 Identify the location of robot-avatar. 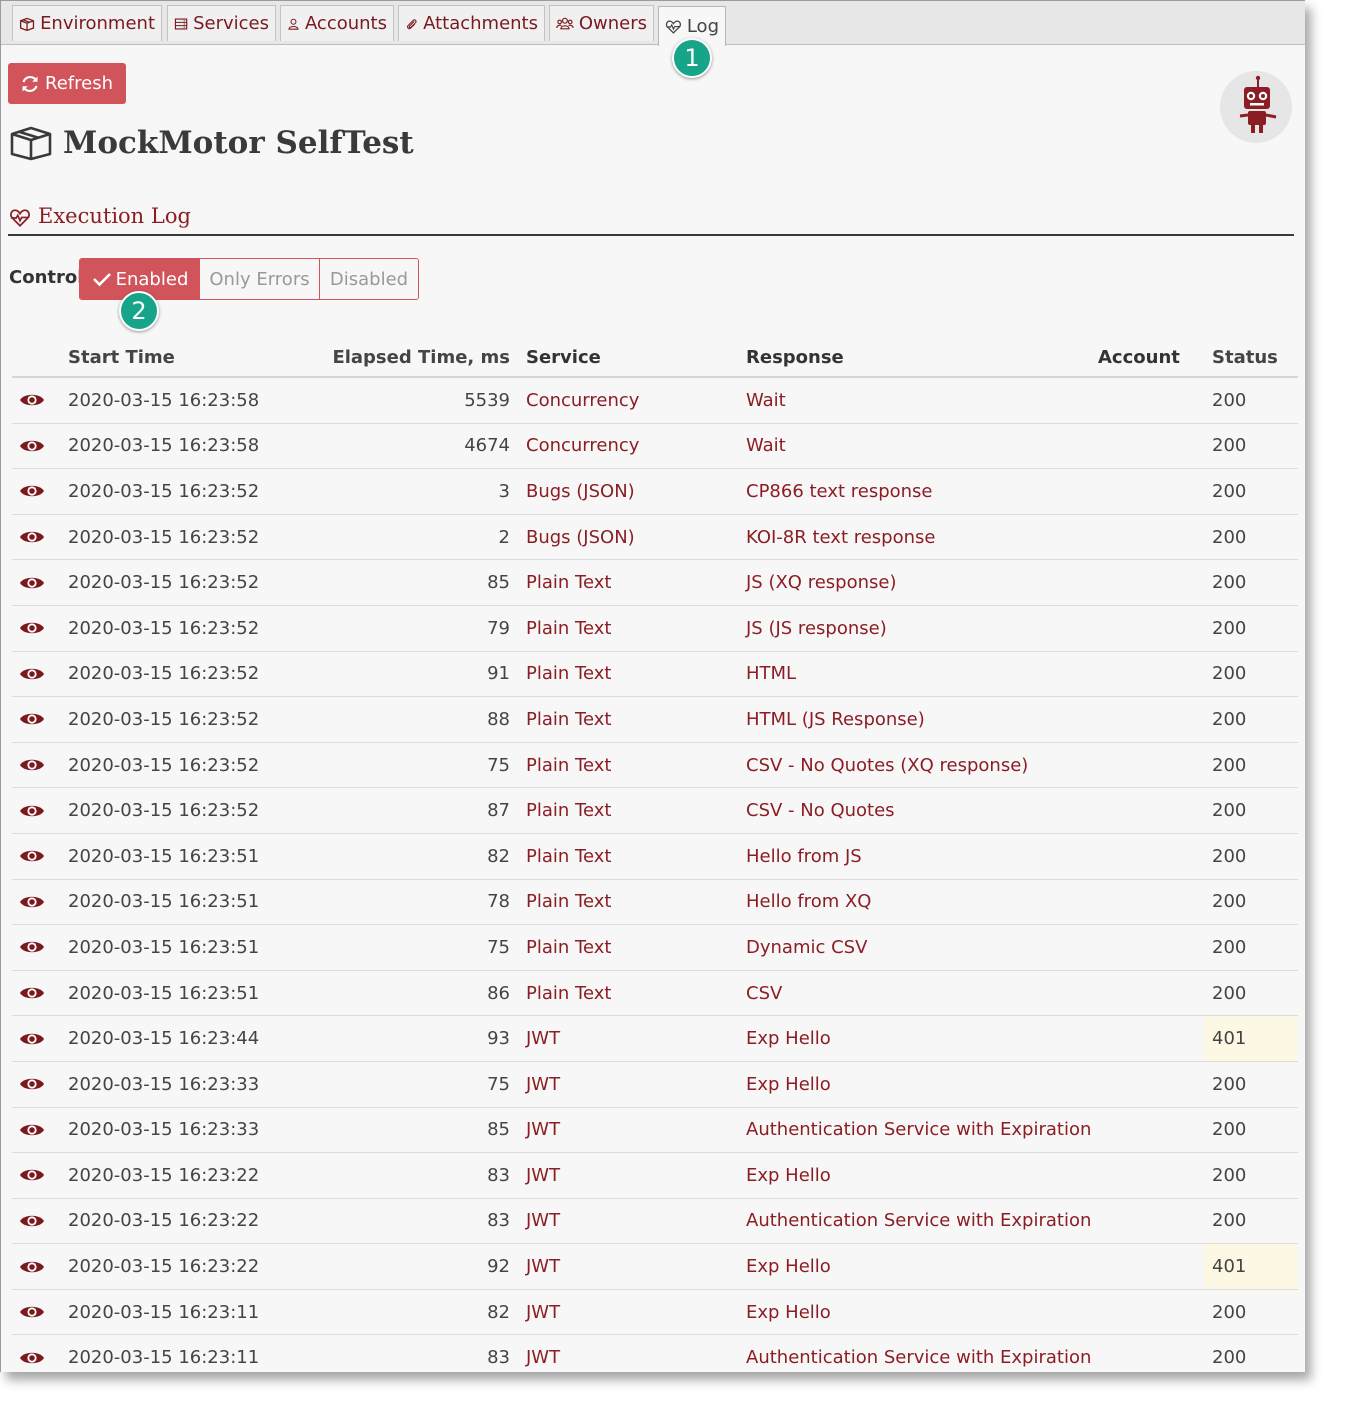
(1256, 107).